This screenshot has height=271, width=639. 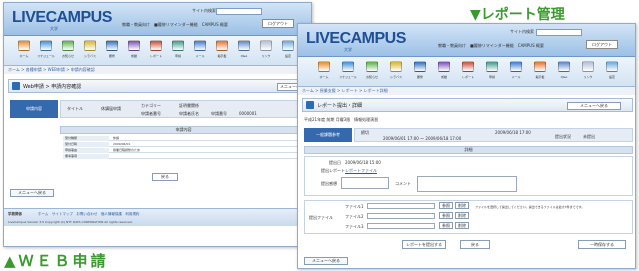 I want to click on web-application-caption: ▲ＷＥＢ申請, so click(x=56, y=261).